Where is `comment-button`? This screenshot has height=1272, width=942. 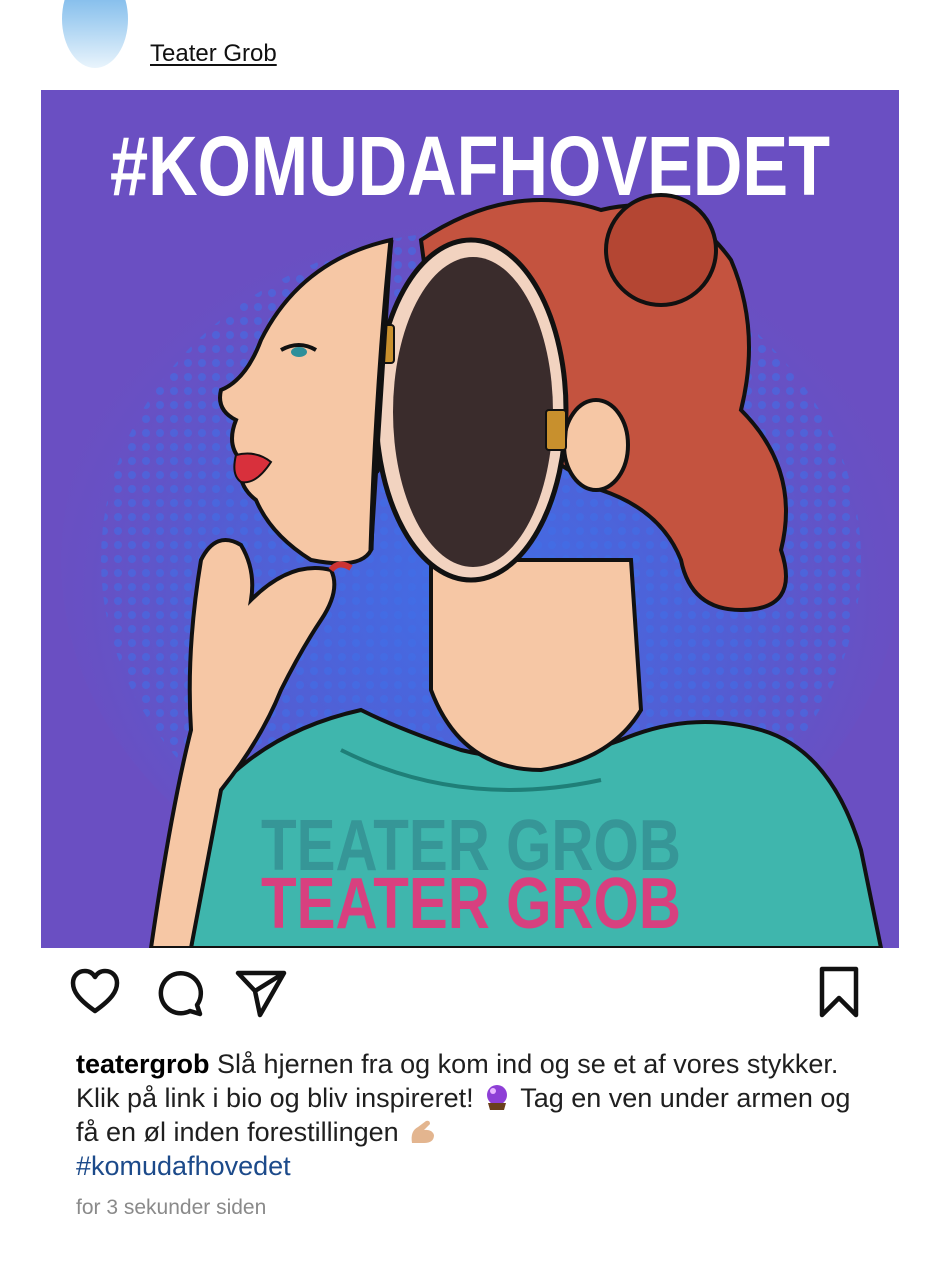
comment-button is located at coordinates (179, 992).